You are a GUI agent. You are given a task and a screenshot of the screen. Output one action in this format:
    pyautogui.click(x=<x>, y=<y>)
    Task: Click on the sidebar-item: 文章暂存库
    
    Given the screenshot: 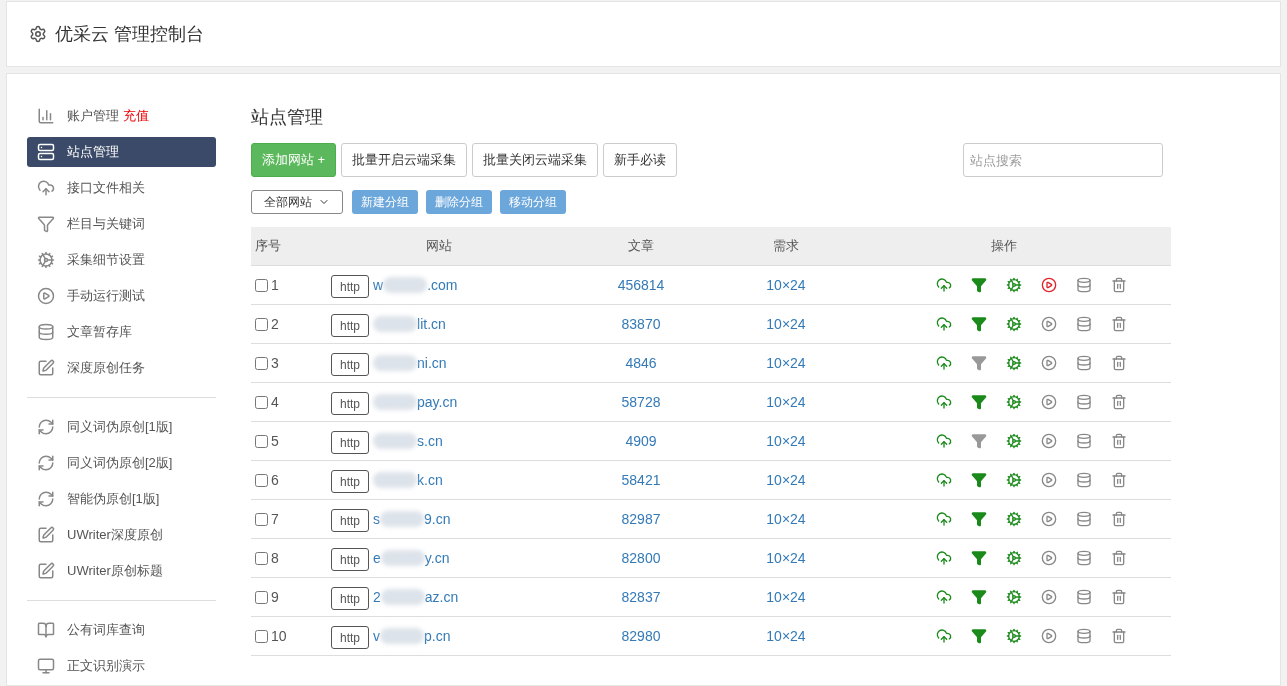 What is the action you would take?
    pyautogui.click(x=121, y=332)
    